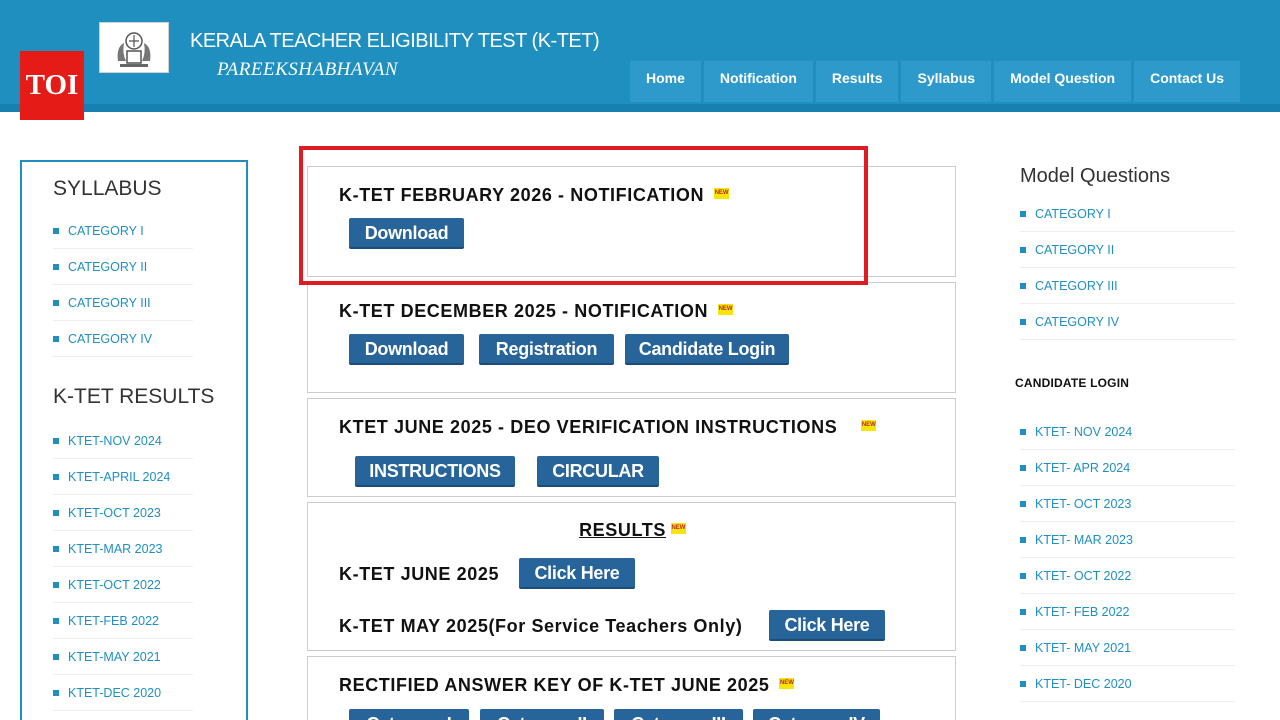 Image resolution: width=1280 pixels, height=720 pixels. What do you see at coordinates (946, 81) in the screenshot?
I see `nav-syllabus: Syllabus` at bounding box center [946, 81].